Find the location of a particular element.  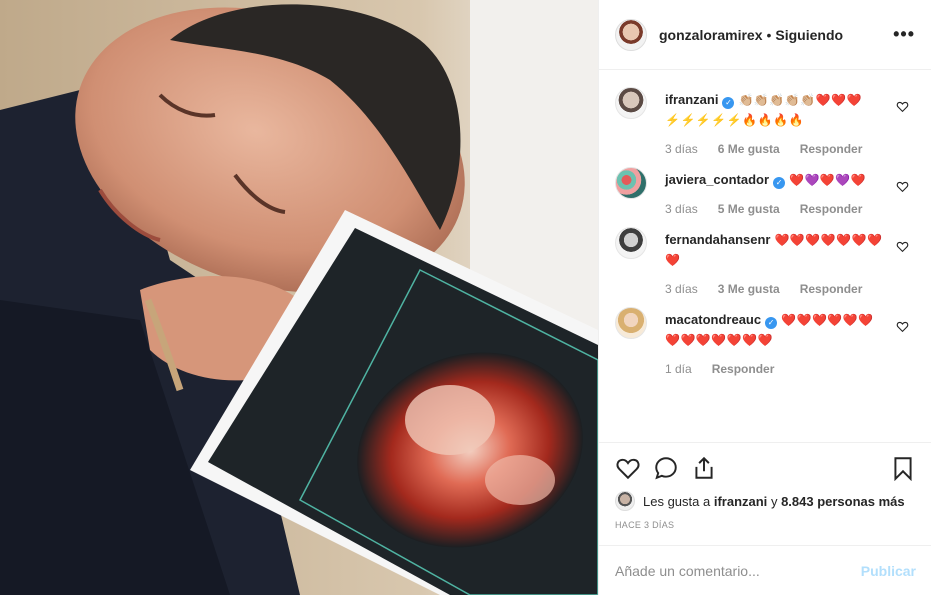

comment-username: macatondreauc is located at coordinates (713, 319).